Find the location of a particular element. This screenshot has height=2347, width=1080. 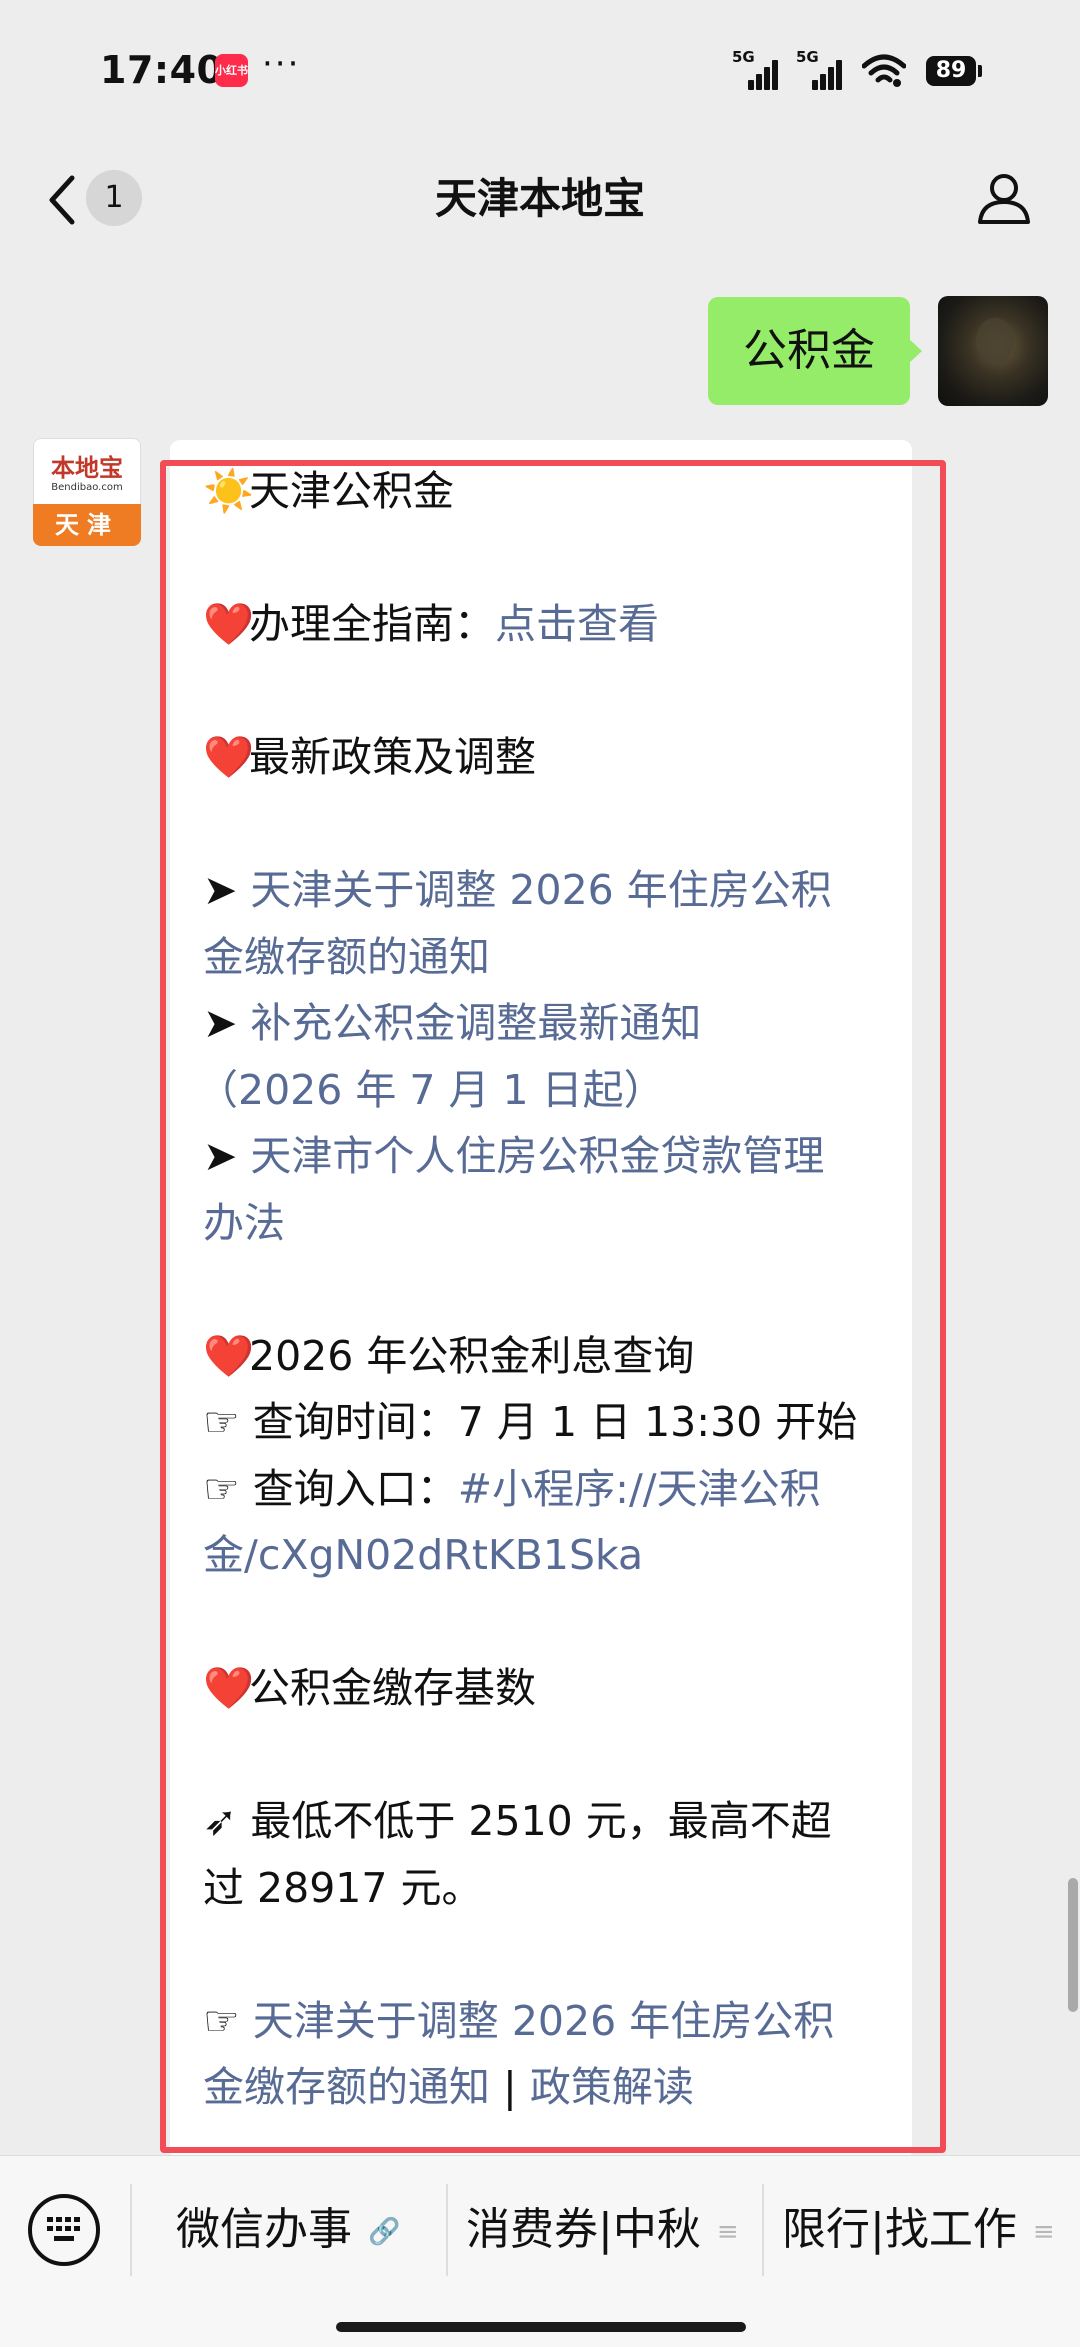

sent-message-bubble: 公积金 is located at coordinates (809, 351).